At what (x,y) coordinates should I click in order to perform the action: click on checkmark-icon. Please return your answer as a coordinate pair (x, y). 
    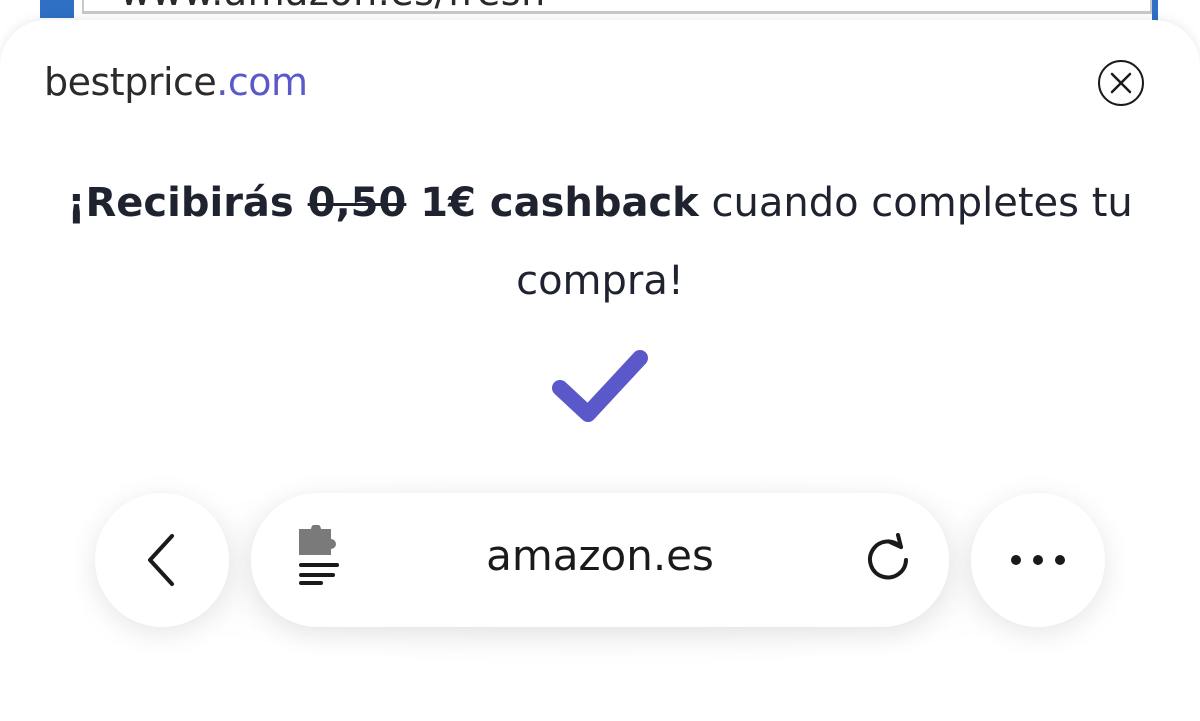
    Looking at the image, I should click on (600, 386).